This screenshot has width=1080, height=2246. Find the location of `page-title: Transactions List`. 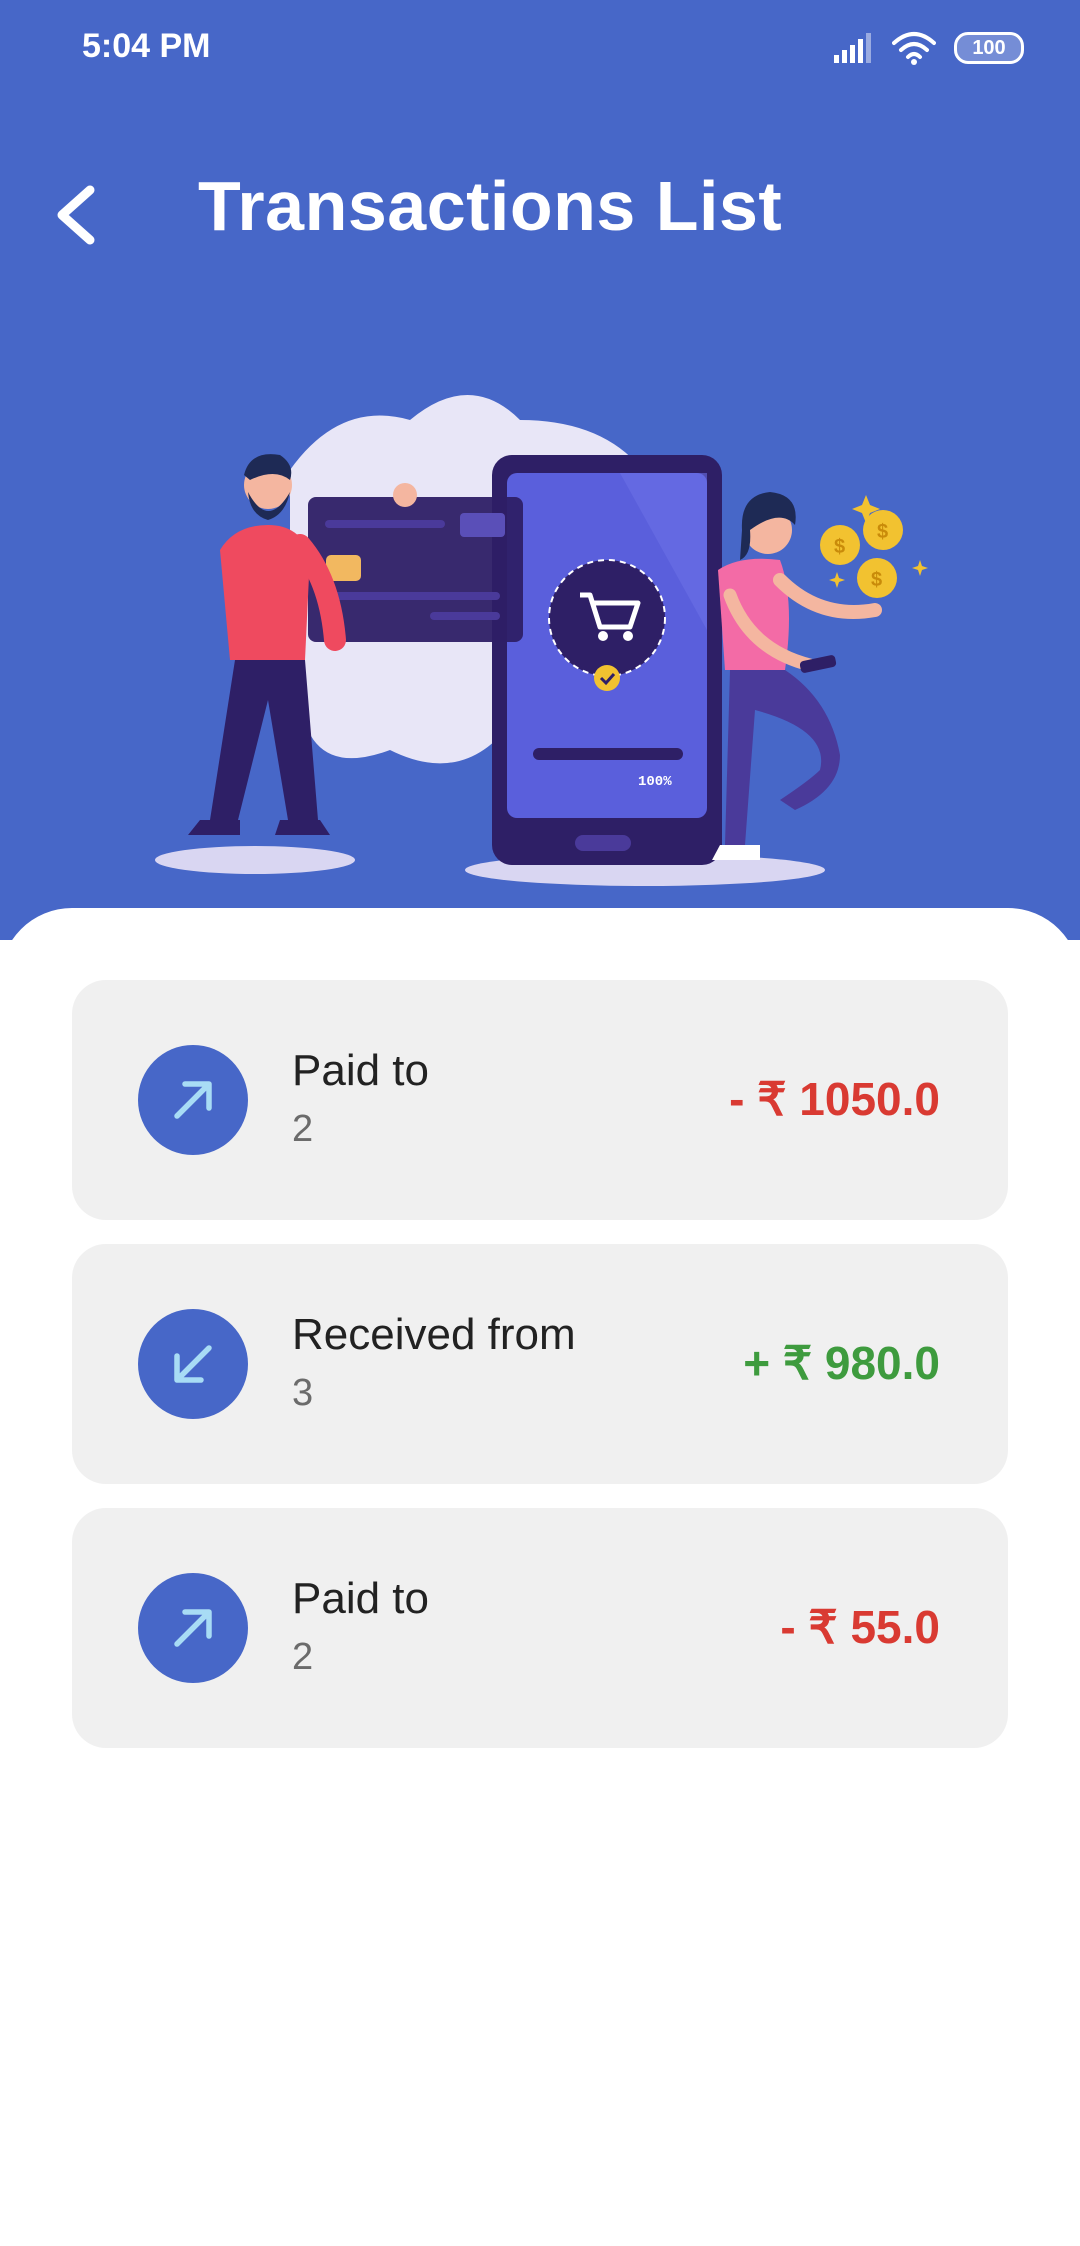

page-title: Transactions List is located at coordinates (490, 206).